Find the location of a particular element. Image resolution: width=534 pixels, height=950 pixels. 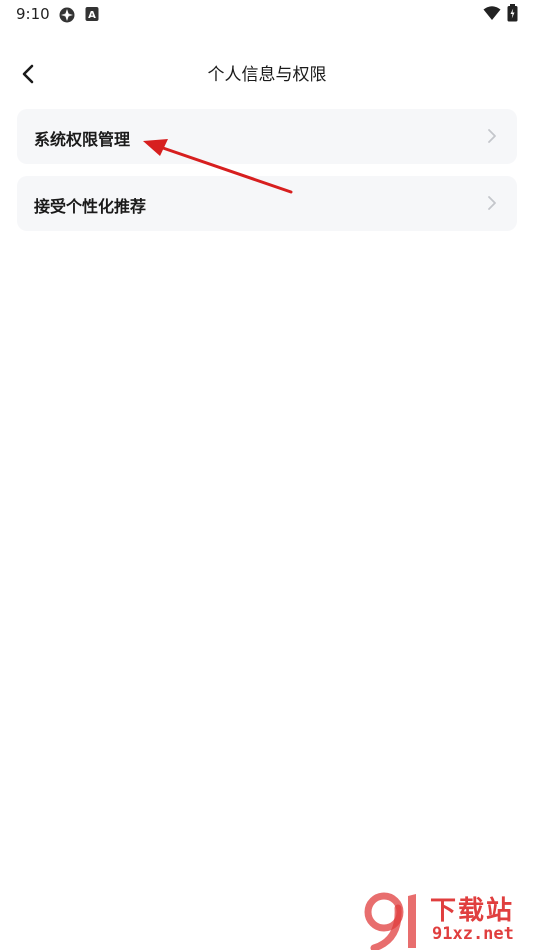

menu-item-system-permissions: 系统权限管理 is located at coordinates (267, 136).